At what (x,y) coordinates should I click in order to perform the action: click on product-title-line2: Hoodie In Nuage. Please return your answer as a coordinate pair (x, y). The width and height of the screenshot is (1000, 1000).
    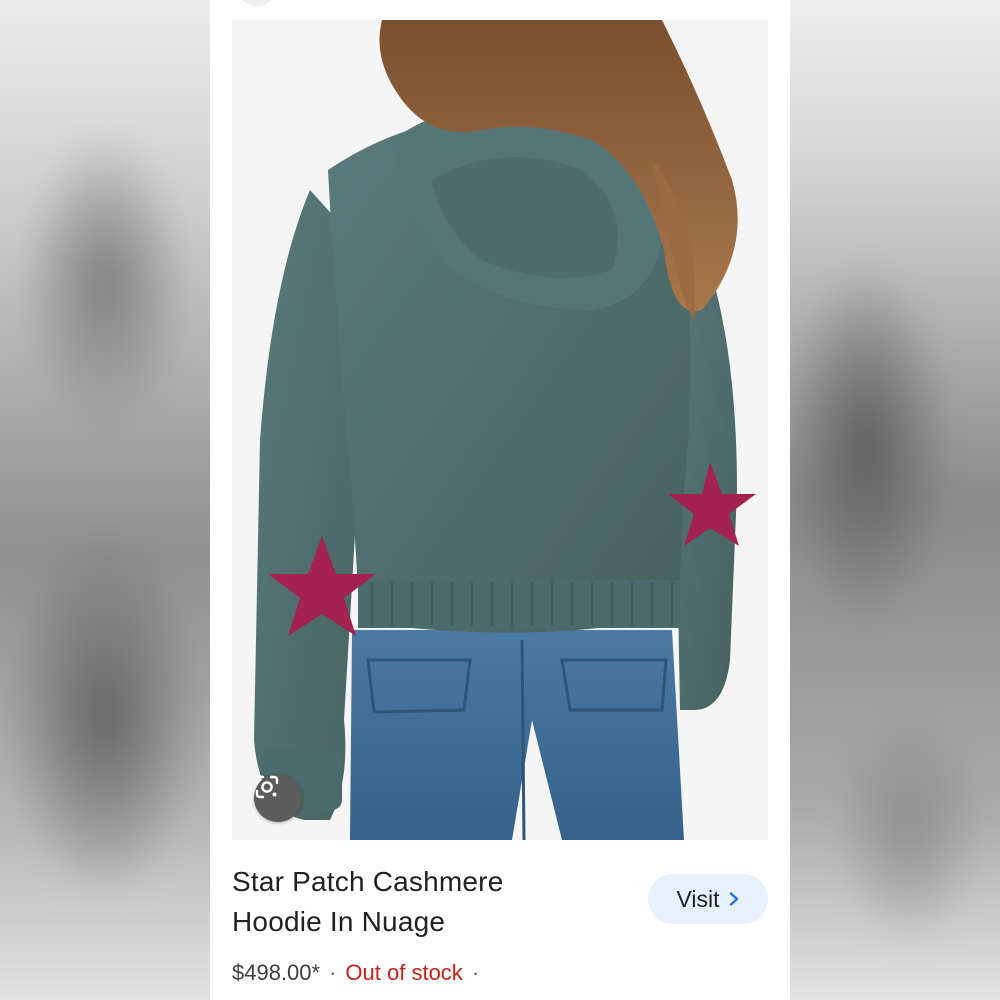
    Looking at the image, I should click on (339, 921).